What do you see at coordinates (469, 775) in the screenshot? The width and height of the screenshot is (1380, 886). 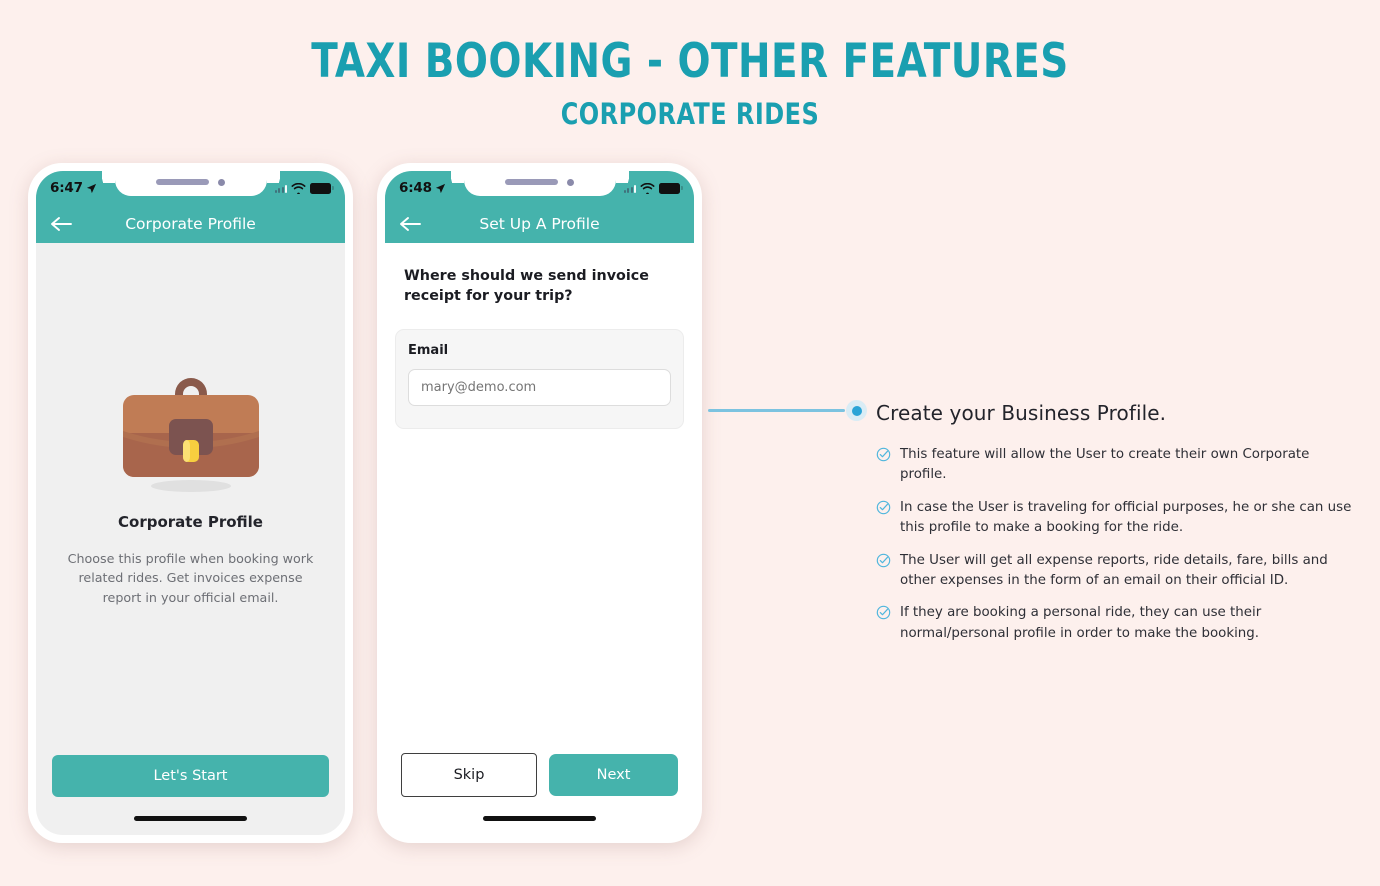 I see `skip-button: Skip` at bounding box center [469, 775].